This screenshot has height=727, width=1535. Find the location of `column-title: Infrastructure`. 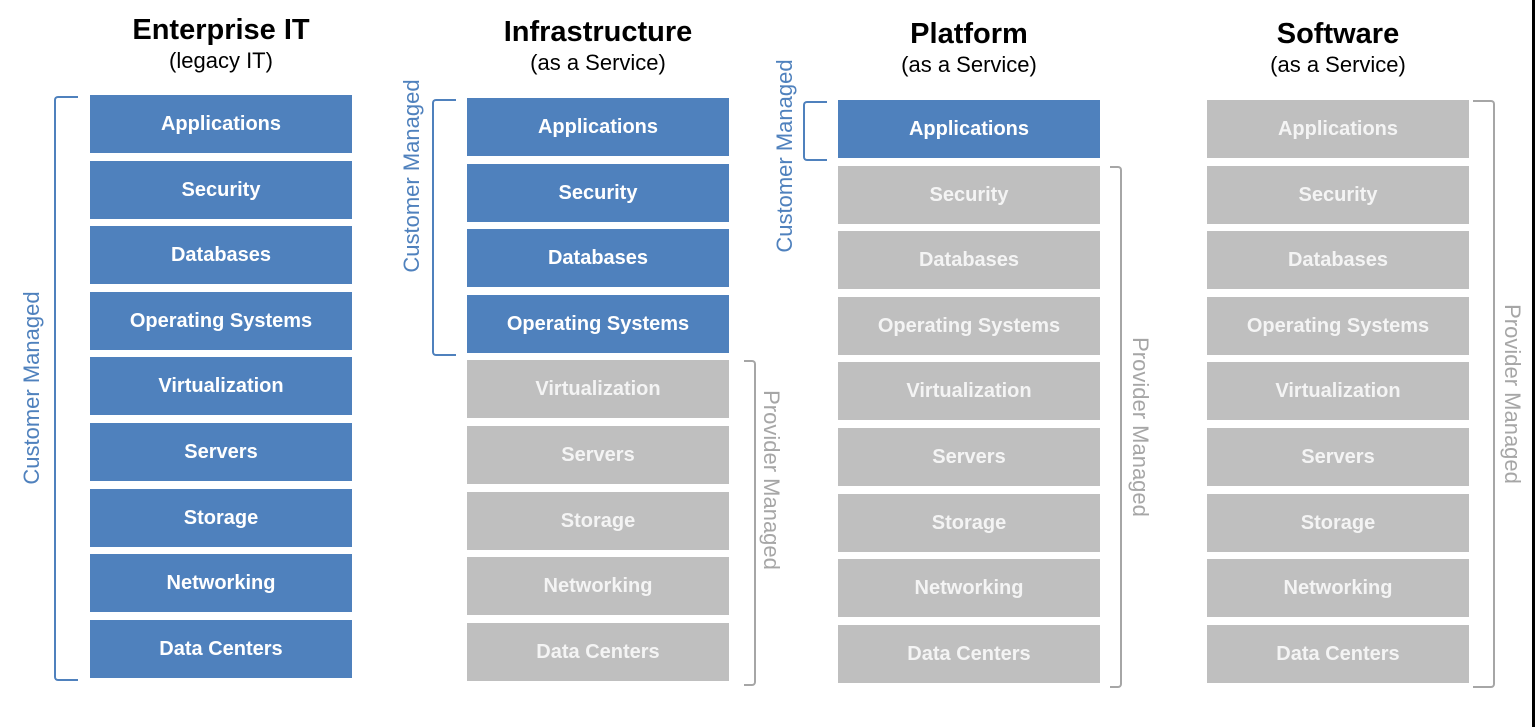

column-title: Infrastructure is located at coordinates (598, 32).